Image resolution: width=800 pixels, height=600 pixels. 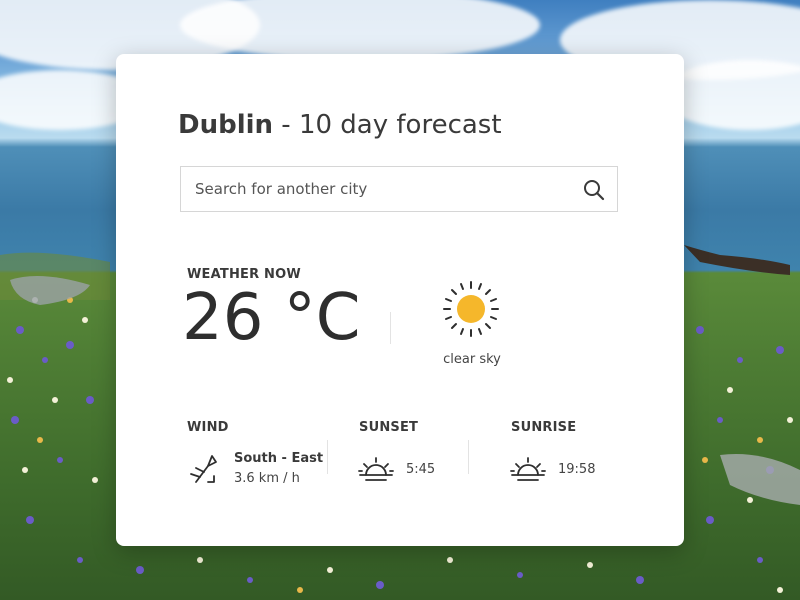 What do you see at coordinates (226, 125) in the screenshot?
I see `city-name: Dublin` at bounding box center [226, 125].